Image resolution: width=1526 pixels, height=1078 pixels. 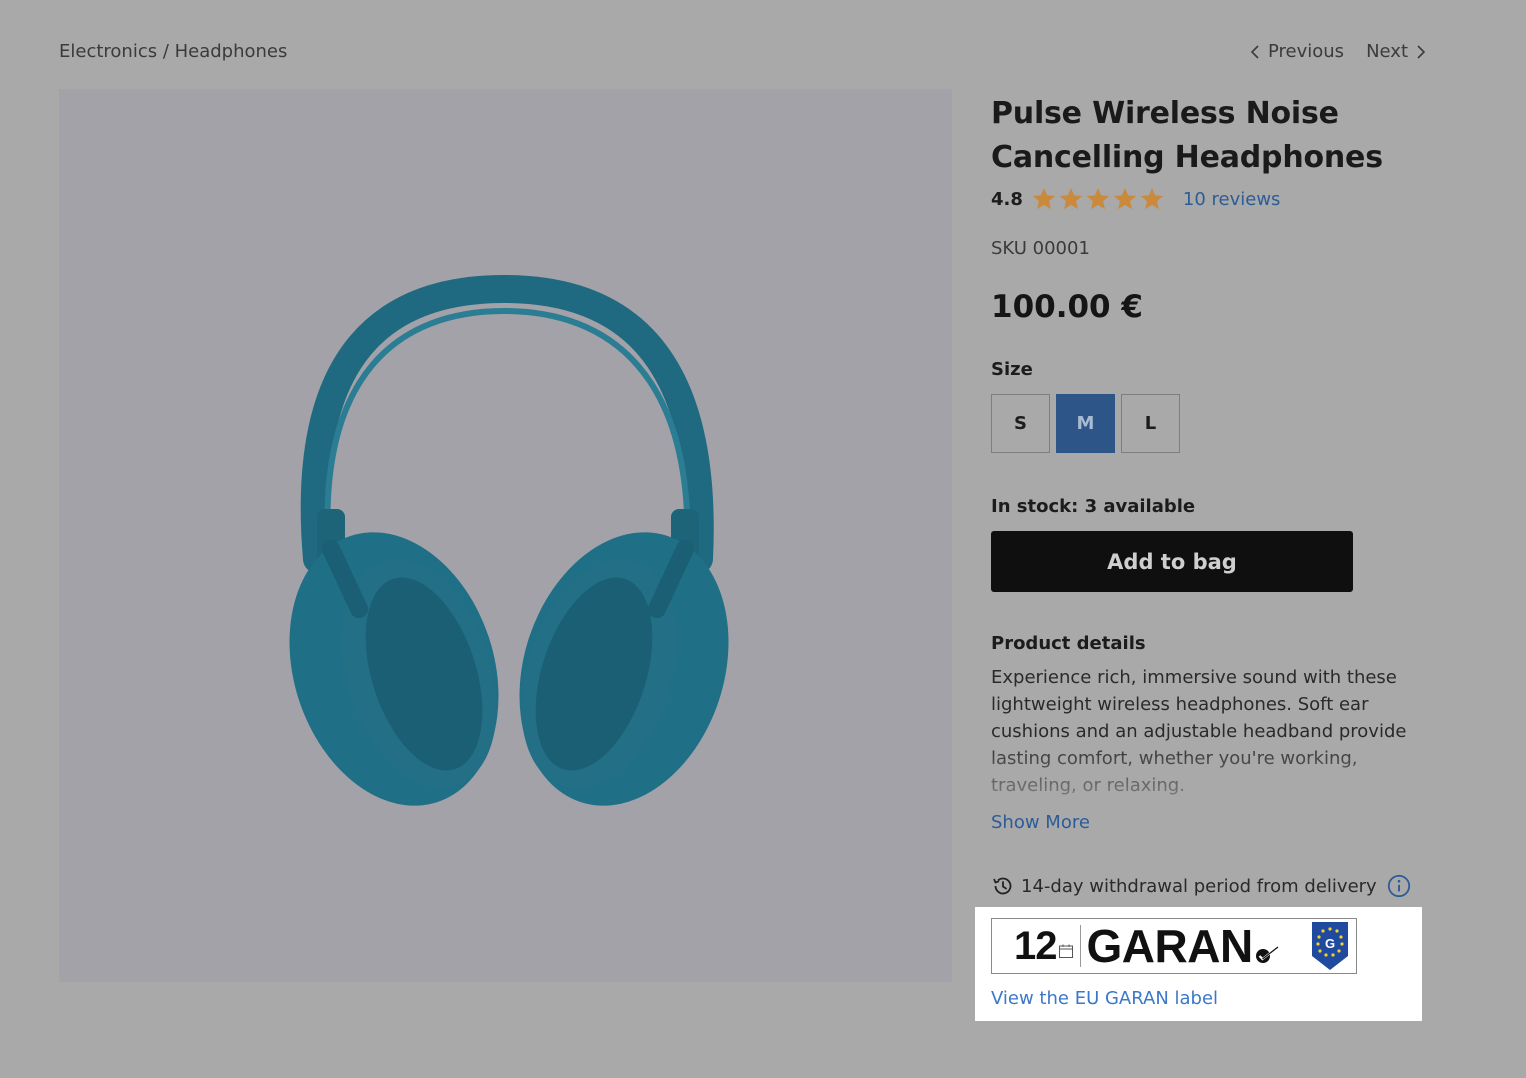 I want to click on rating-value: 4.8, so click(x=1007, y=199).